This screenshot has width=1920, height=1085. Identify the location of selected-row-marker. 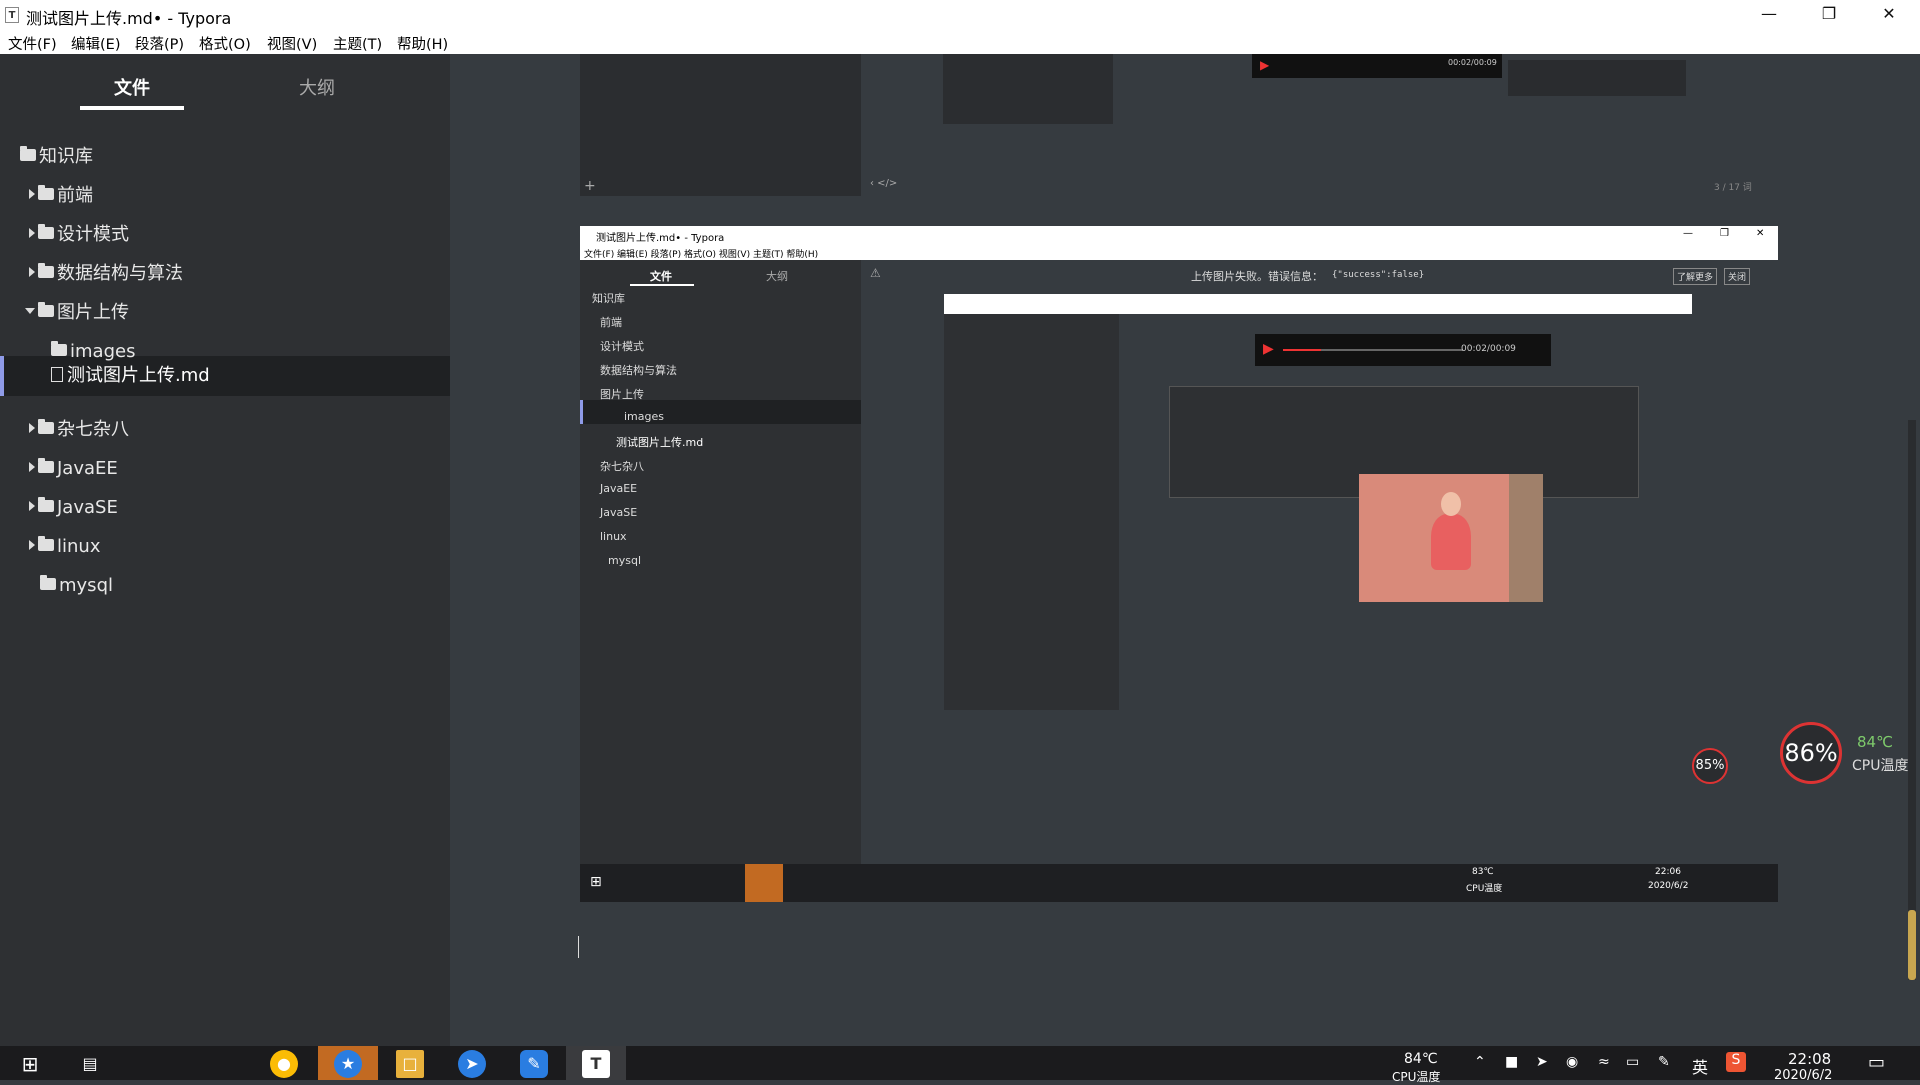
(2, 376).